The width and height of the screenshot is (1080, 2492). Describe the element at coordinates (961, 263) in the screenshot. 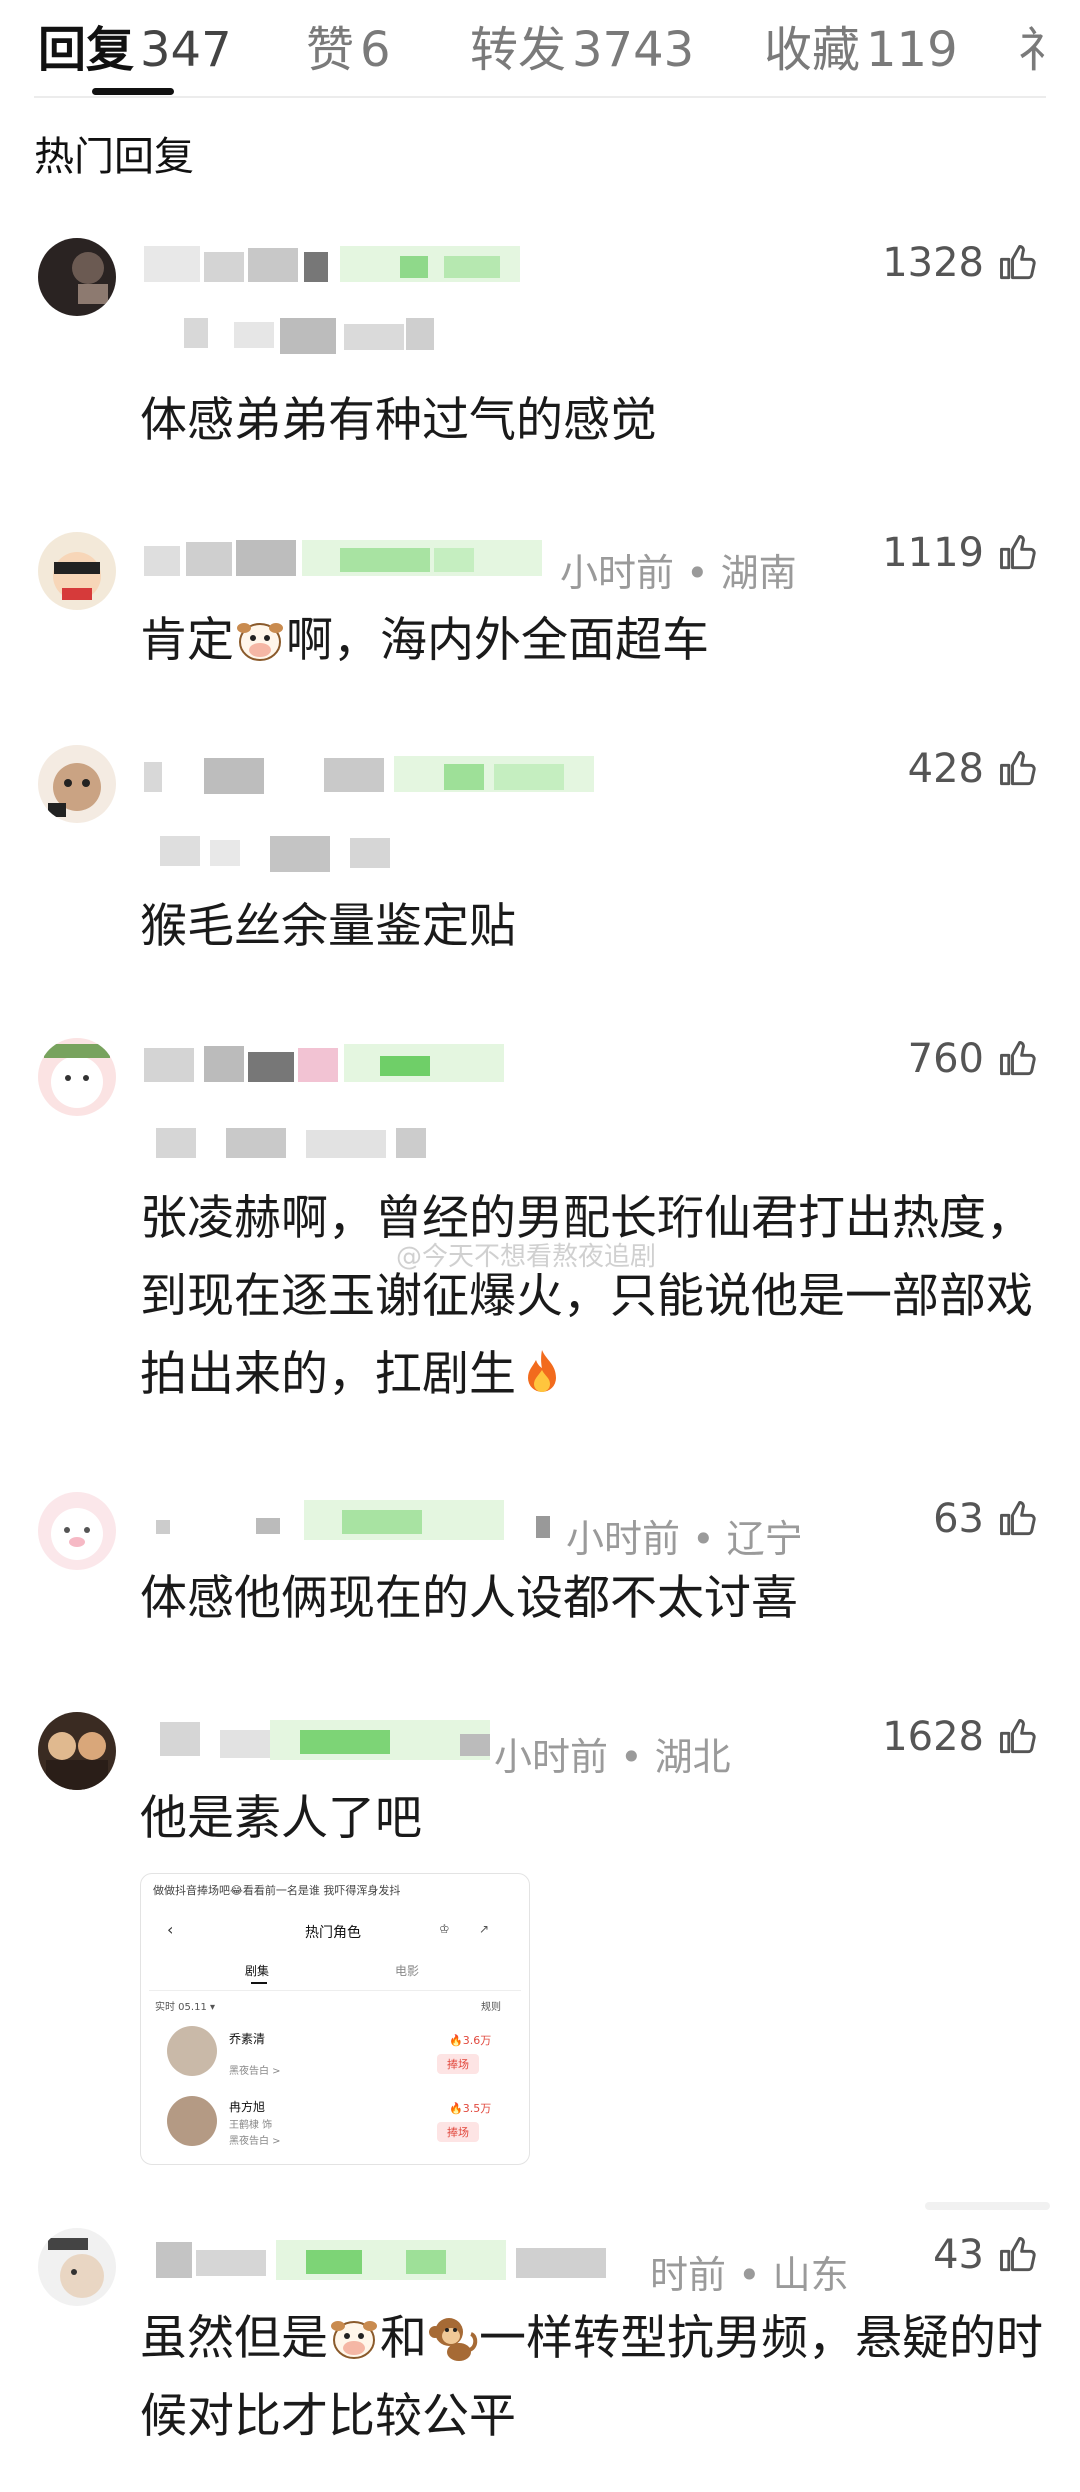

I see `like-button: 1328` at that location.